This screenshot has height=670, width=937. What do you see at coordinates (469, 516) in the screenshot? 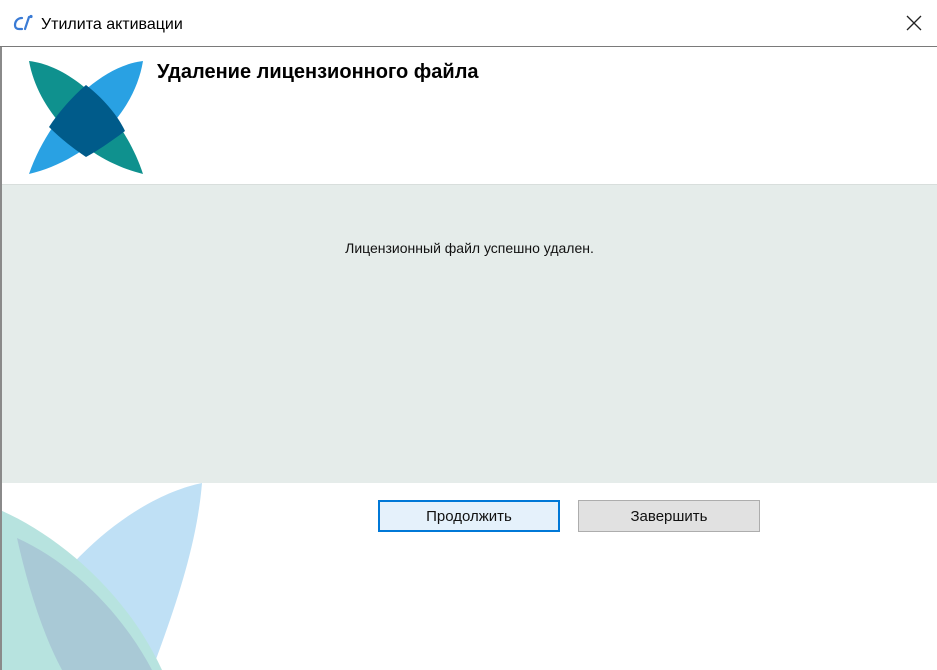
I see `continue-button: Продолжить` at bounding box center [469, 516].